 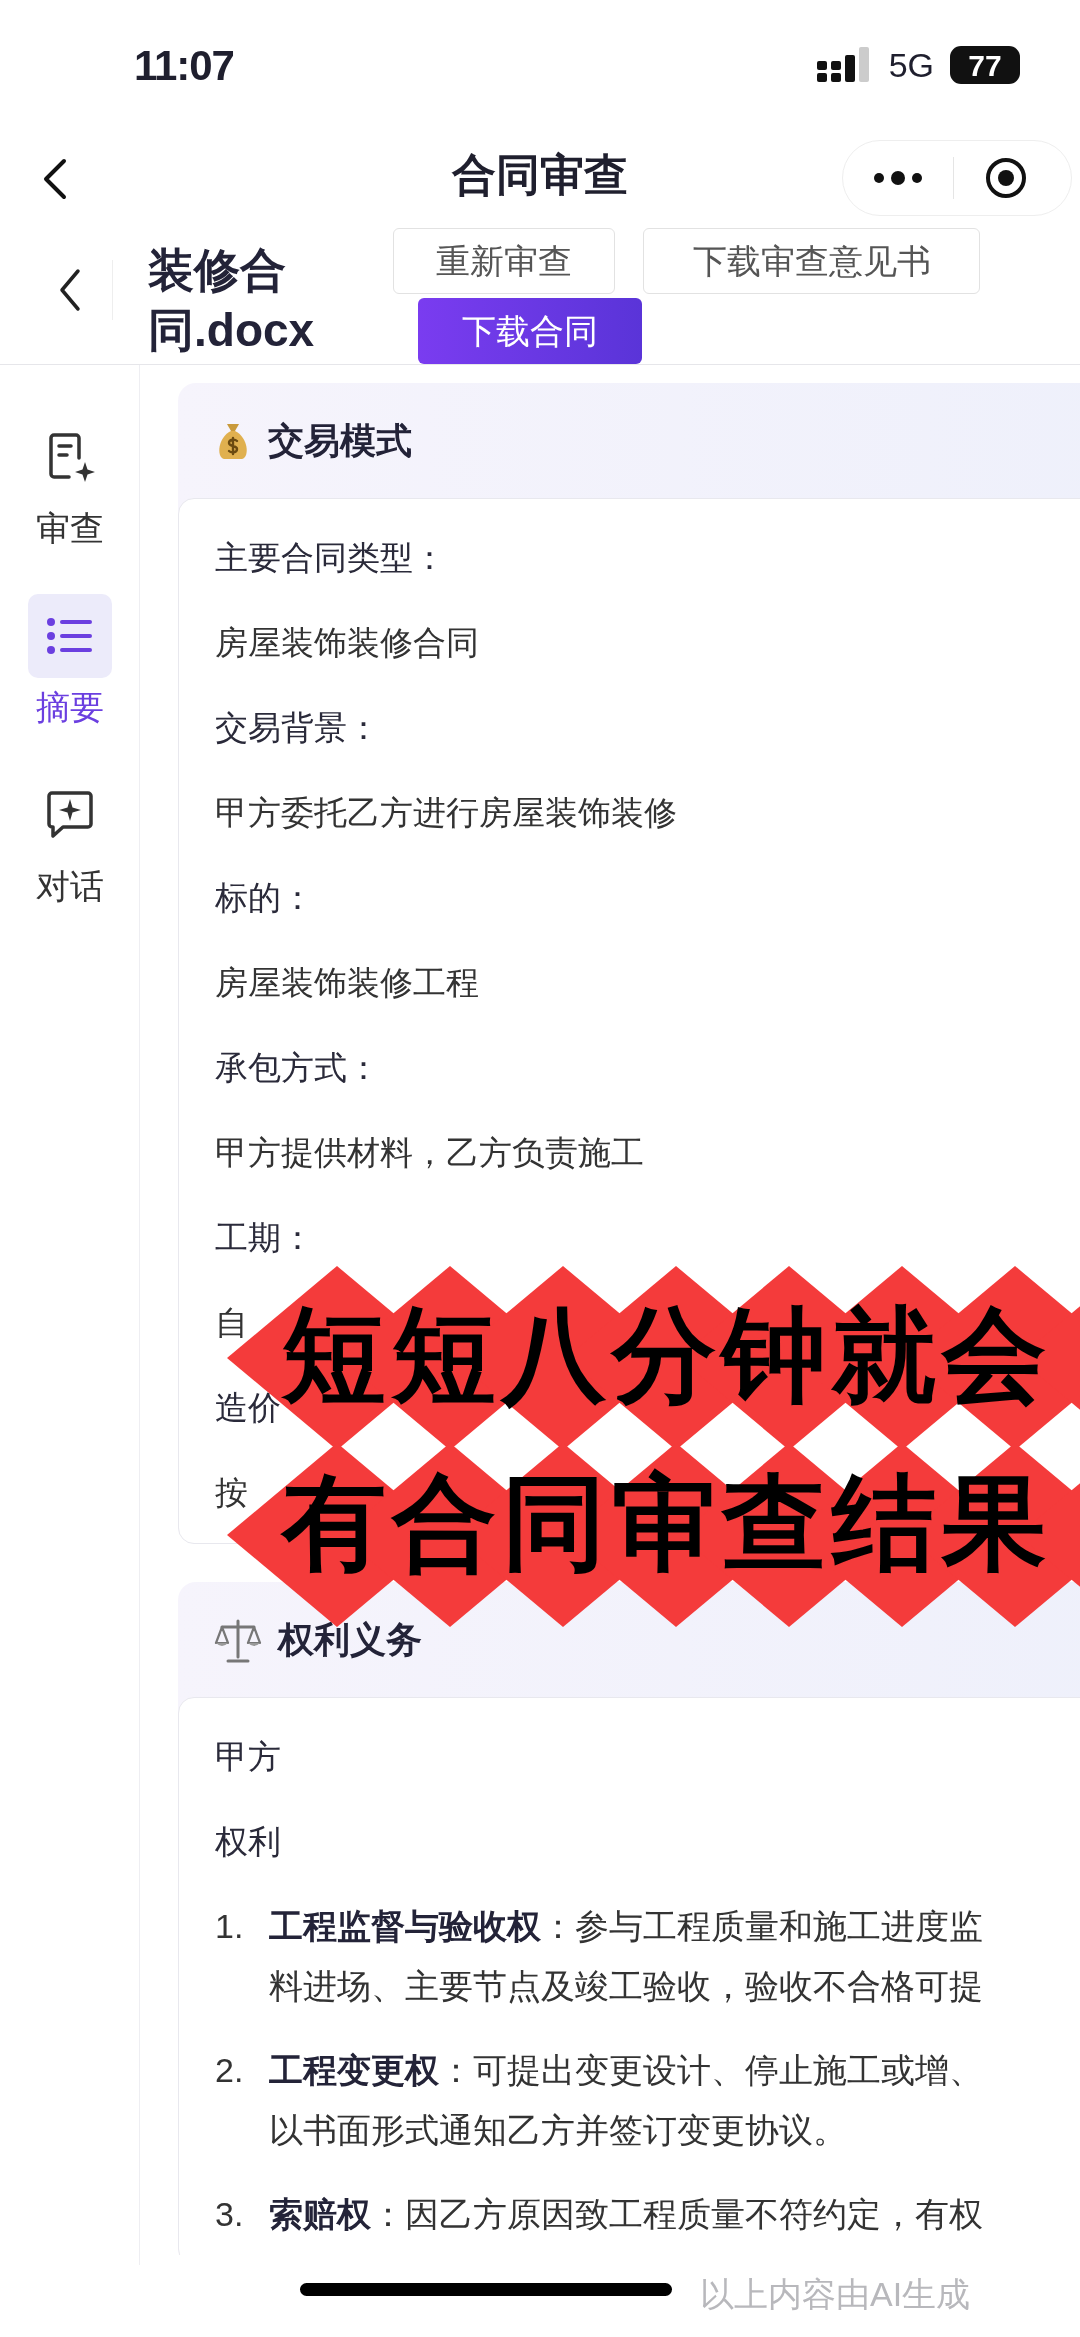 I want to click on sidebar-label: 对话, so click(x=69, y=886).